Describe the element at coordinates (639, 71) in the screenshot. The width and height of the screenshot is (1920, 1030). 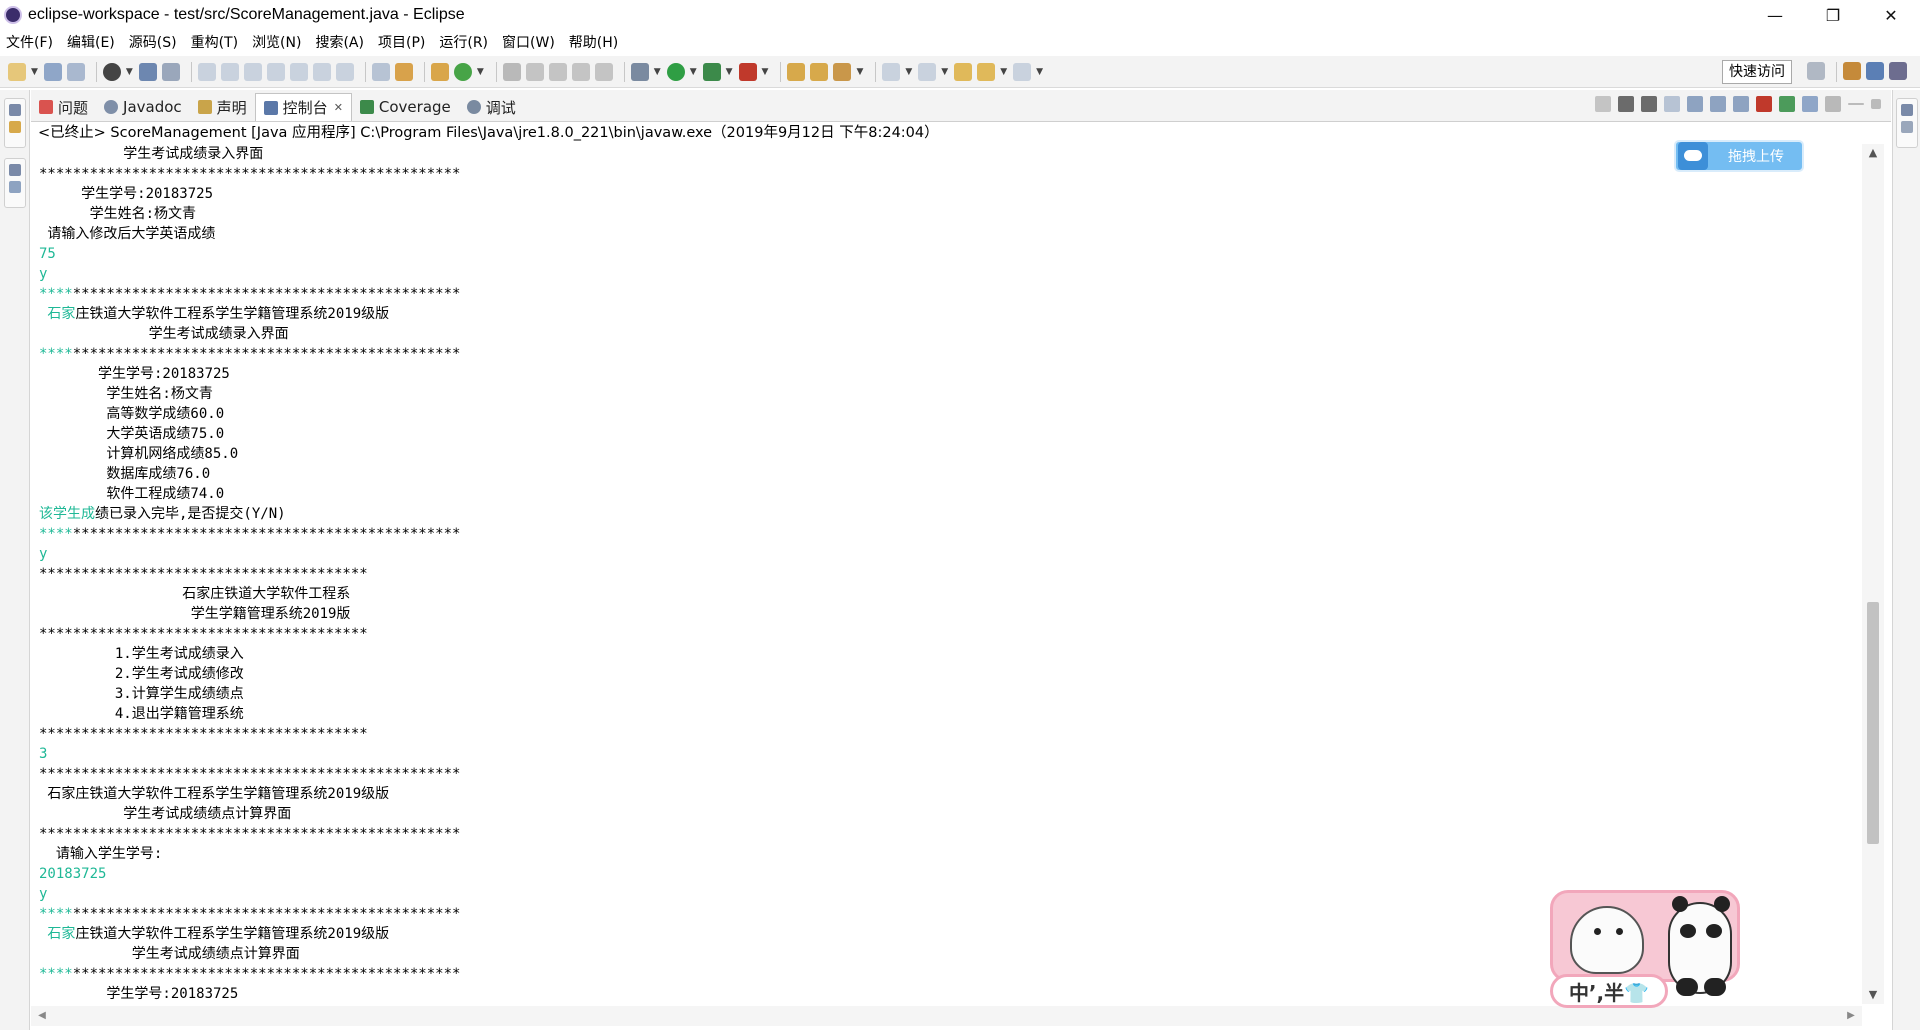
I see `debug-bug-icon` at that location.